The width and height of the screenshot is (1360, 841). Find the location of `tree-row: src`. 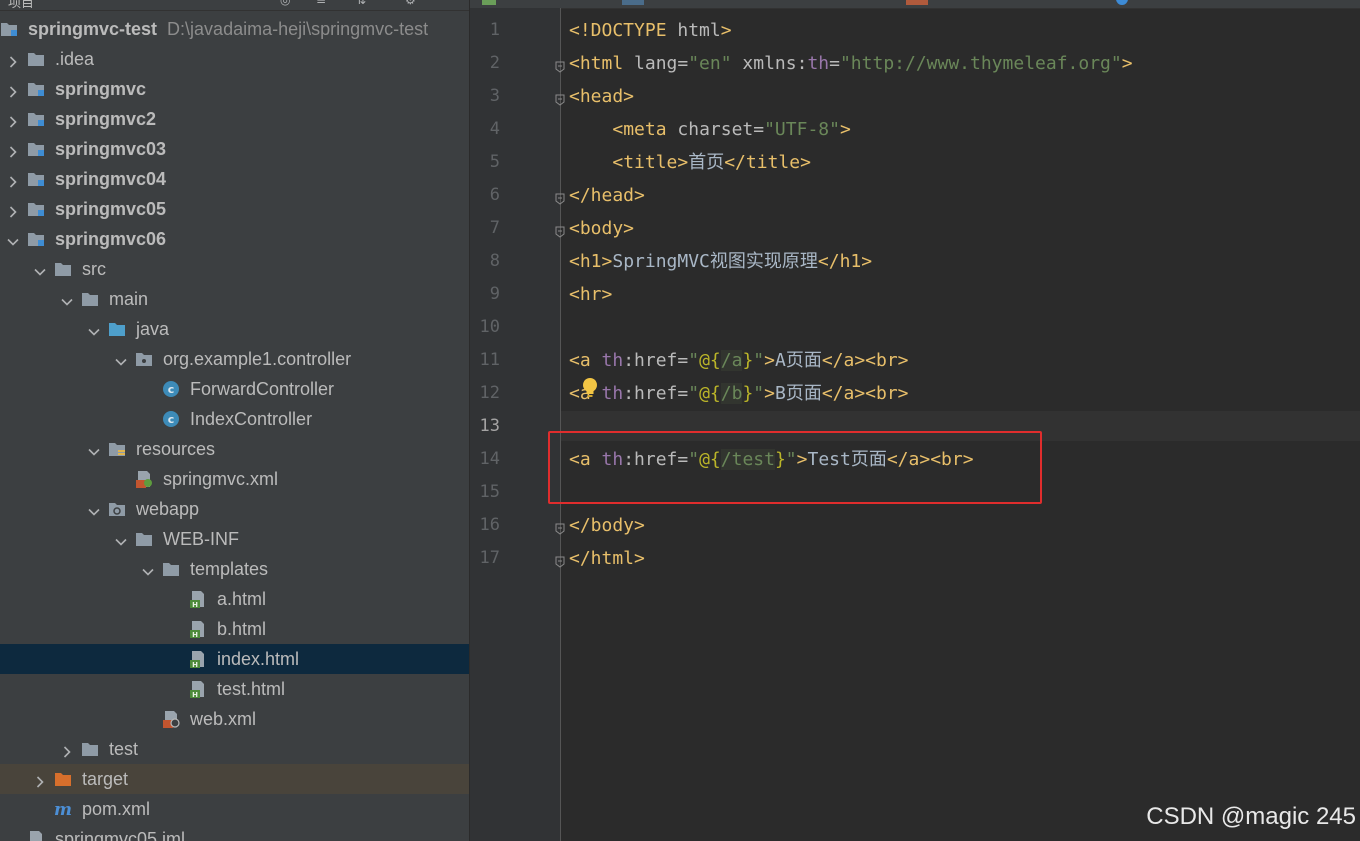

tree-row: src is located at coordinates (234, 269).